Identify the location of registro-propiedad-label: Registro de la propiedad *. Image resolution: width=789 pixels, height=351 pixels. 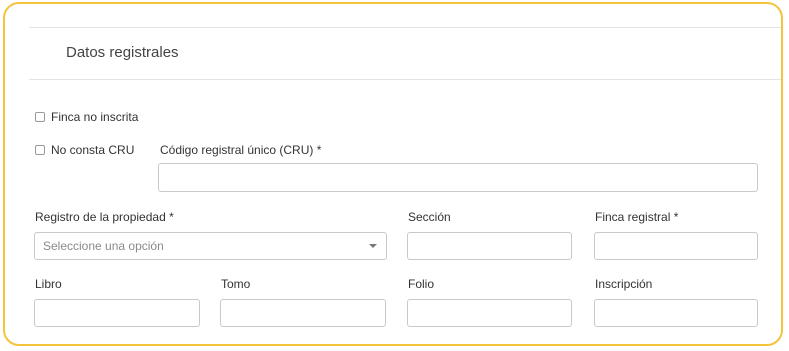
(104, 217).